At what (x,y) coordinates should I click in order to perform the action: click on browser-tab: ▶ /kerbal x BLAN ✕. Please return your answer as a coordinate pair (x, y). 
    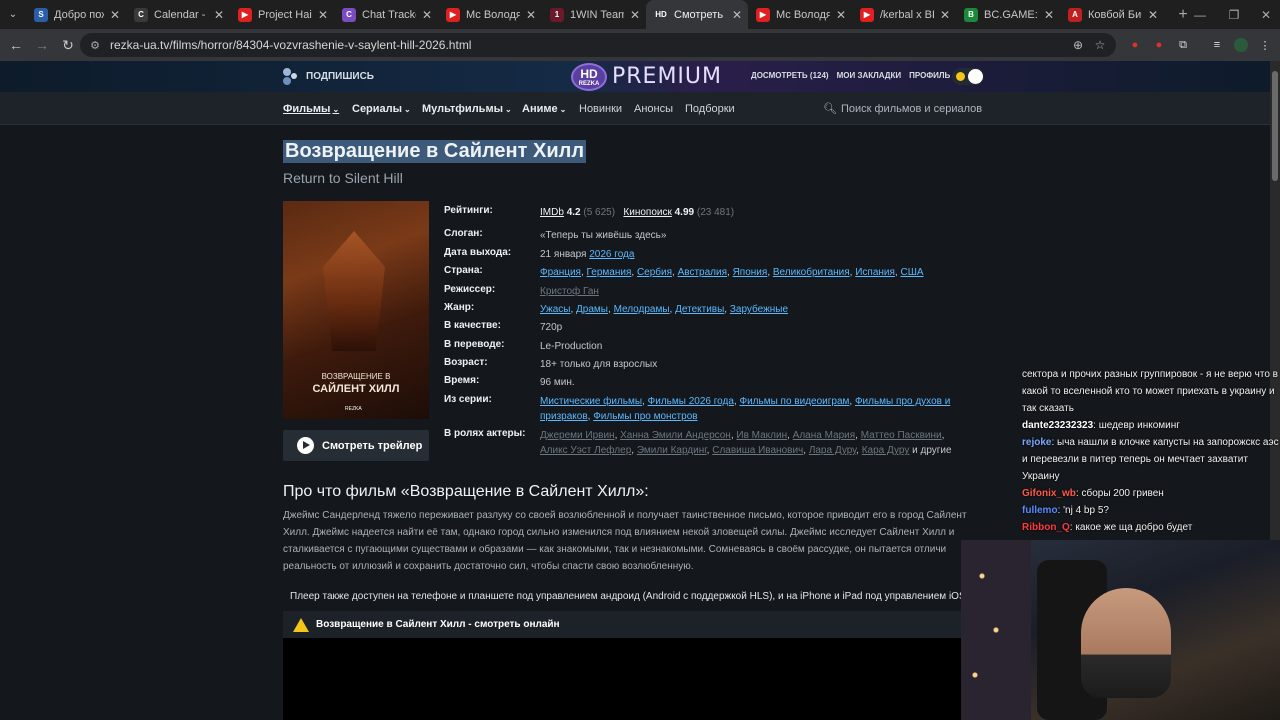
    Looking at the image, I should click on (904, 14).